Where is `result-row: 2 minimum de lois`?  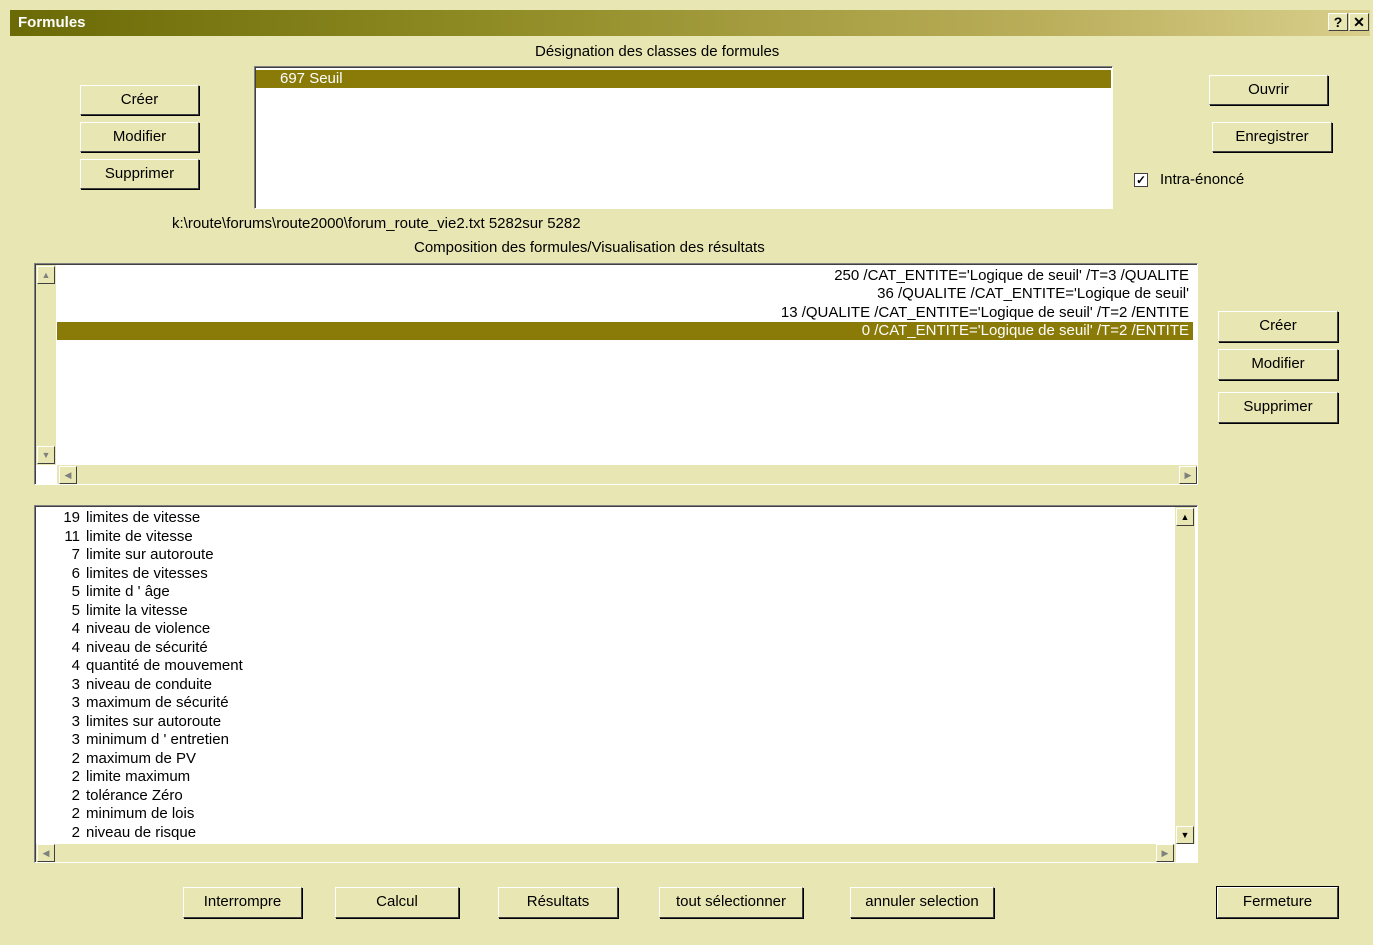 result-row: 2 minimum de lois is located at coordinates (115, 814).